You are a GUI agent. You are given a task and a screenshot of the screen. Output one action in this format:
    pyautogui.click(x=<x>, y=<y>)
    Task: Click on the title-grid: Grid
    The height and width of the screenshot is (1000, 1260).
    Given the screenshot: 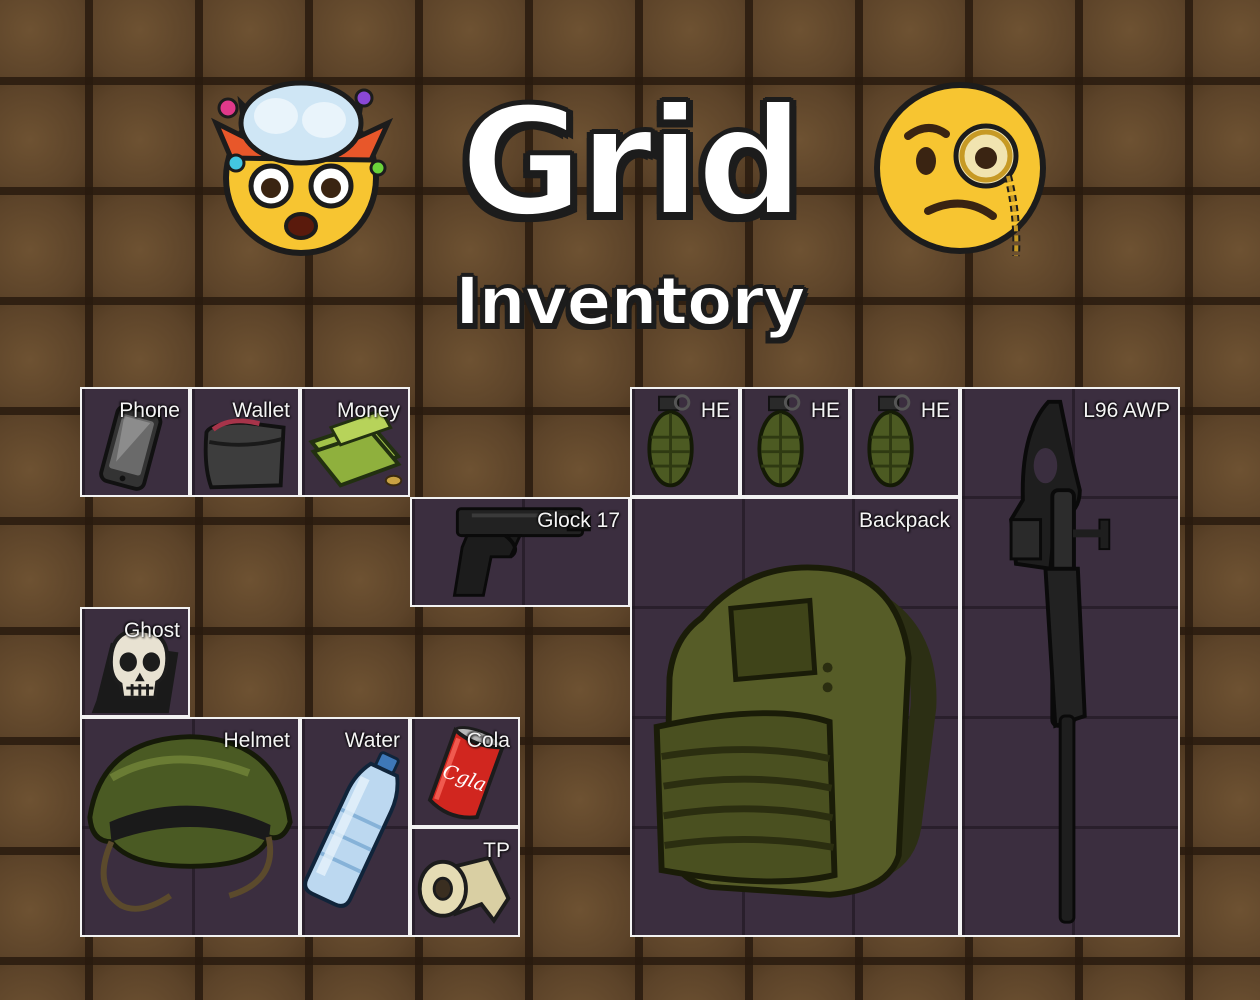 What is the action you would take?
    pyautogui.click(x=632, y=163)
    